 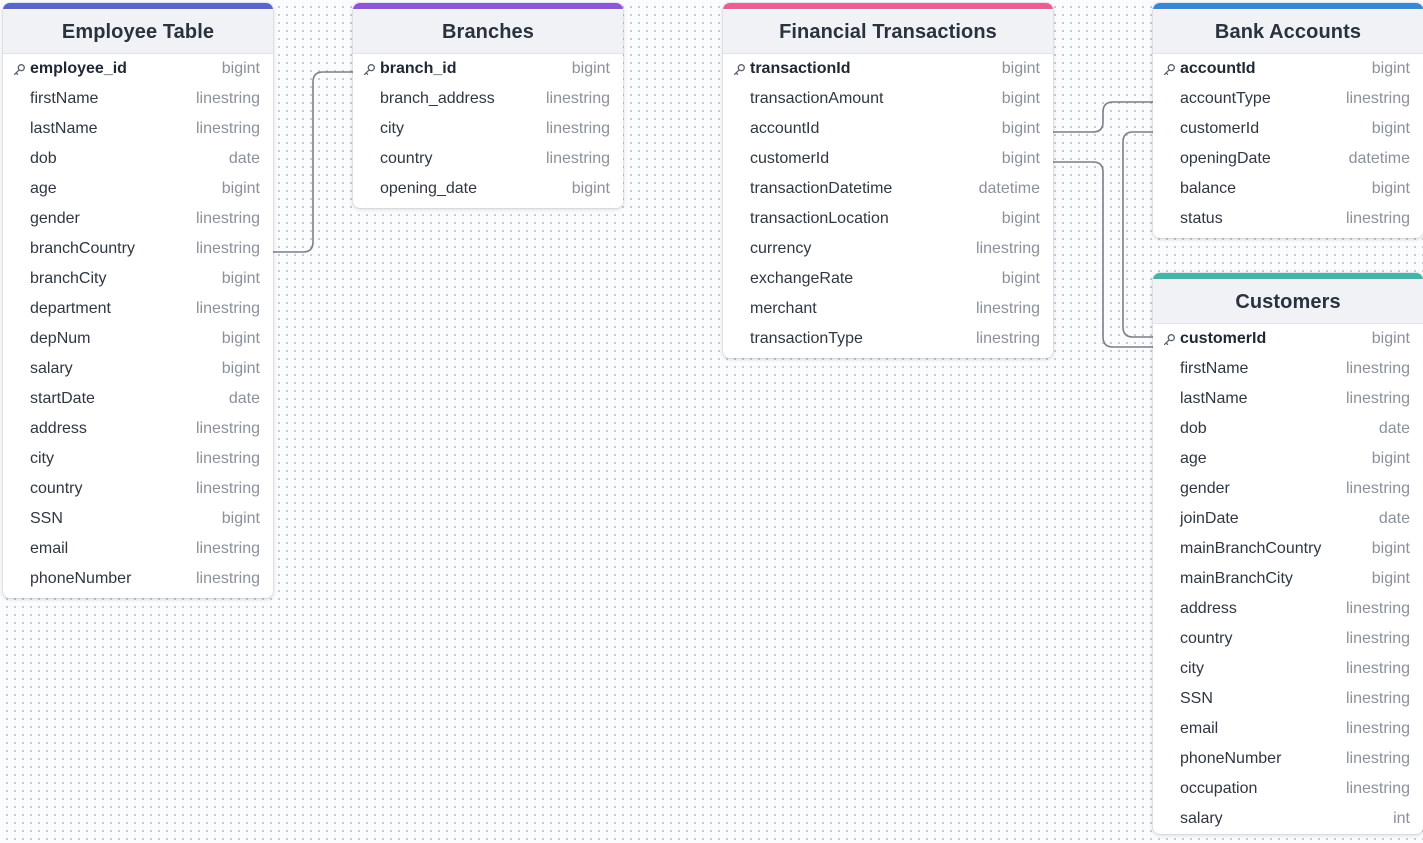 I want to click on field-row: SSN bigint, so click(x=138, y=519).